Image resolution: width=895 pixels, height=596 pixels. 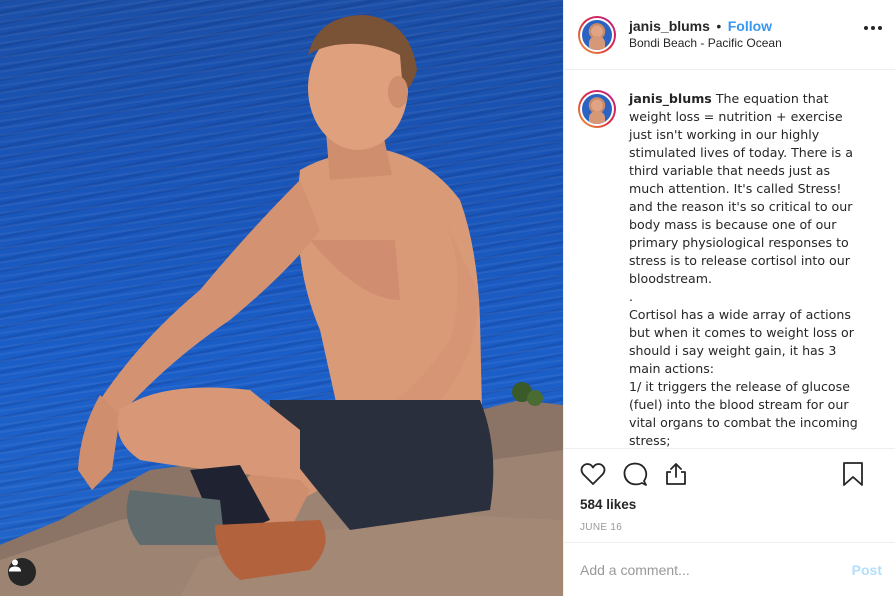 What do you see at coordinates (670, 98) in the screenshot?
I see `caption-username-link: janis_blums` at bounding box center [670, 98].